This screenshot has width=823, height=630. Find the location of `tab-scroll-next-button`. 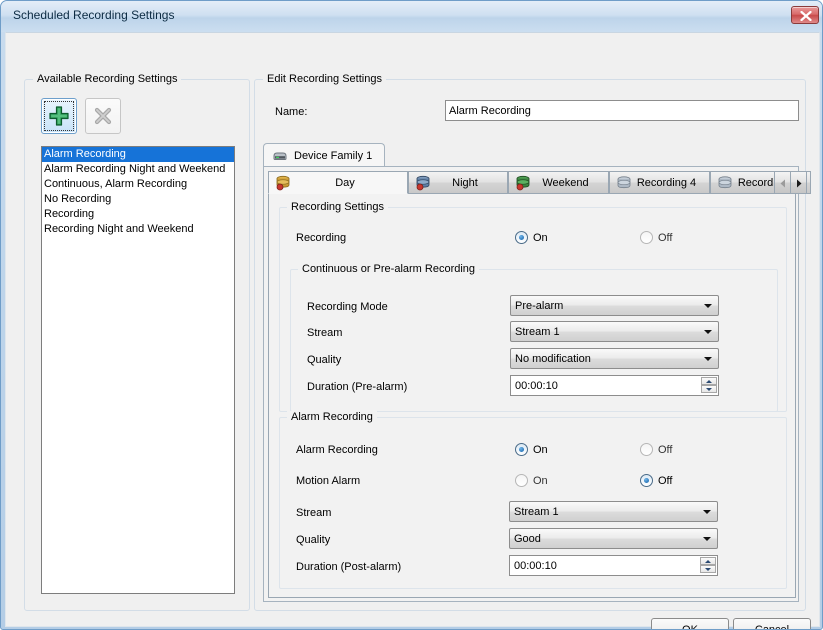

tab-scroll-next-button is located at coordinates (798, 182).